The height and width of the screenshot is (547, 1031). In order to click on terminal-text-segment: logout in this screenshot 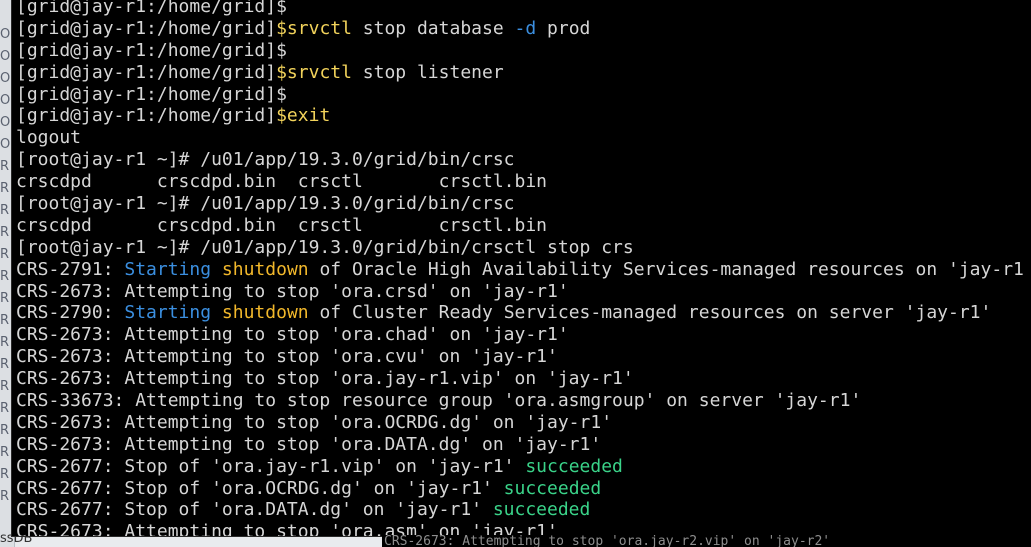, I will do `click(49, 138)`.